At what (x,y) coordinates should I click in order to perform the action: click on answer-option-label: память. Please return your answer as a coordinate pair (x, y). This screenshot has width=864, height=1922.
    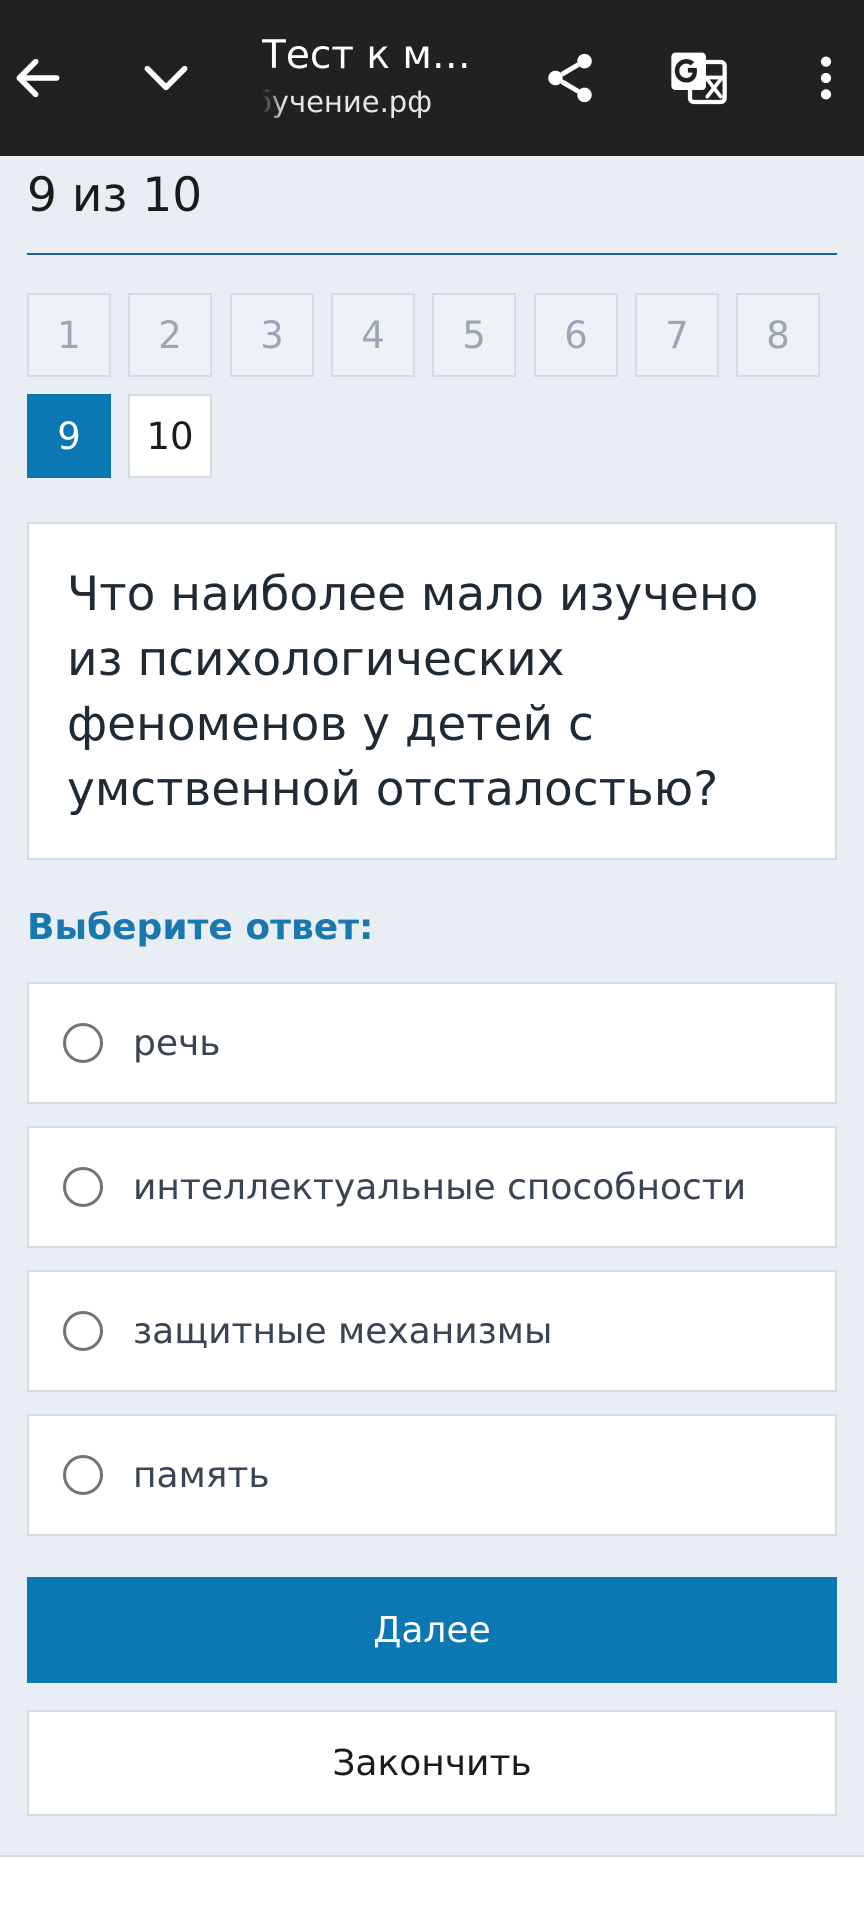
    Looking at the image, I should click on (201, 1475).